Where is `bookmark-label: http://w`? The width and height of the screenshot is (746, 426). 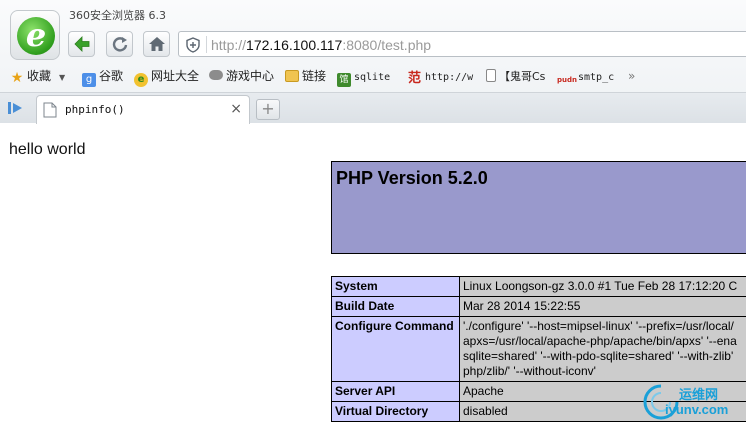 bookmark-label: http://w is located at coordinates (449, 77).